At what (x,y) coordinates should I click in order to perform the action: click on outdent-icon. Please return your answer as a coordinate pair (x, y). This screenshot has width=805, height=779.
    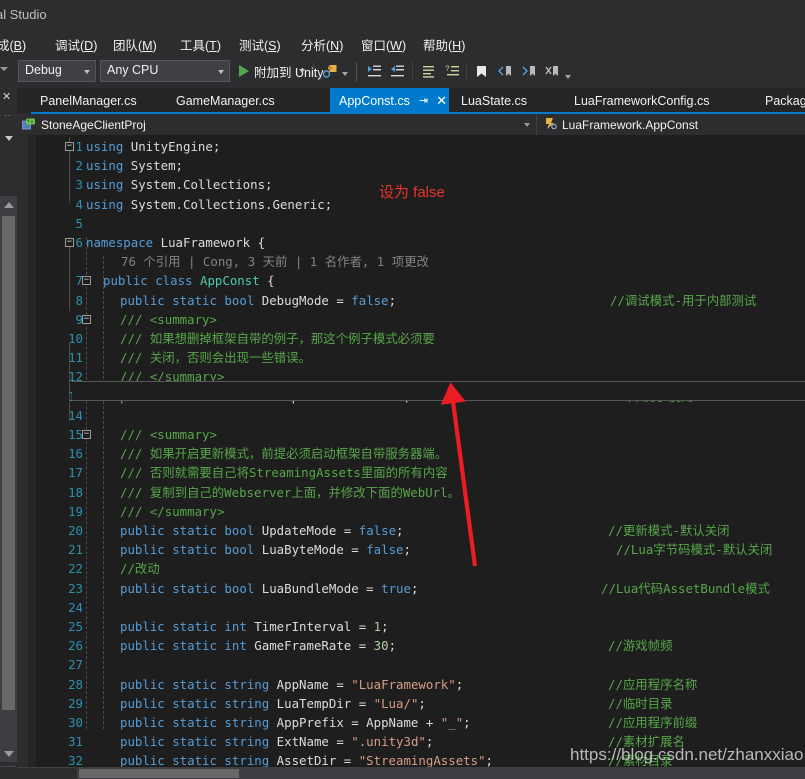
    Looking at the image, I should click on (397, 71).